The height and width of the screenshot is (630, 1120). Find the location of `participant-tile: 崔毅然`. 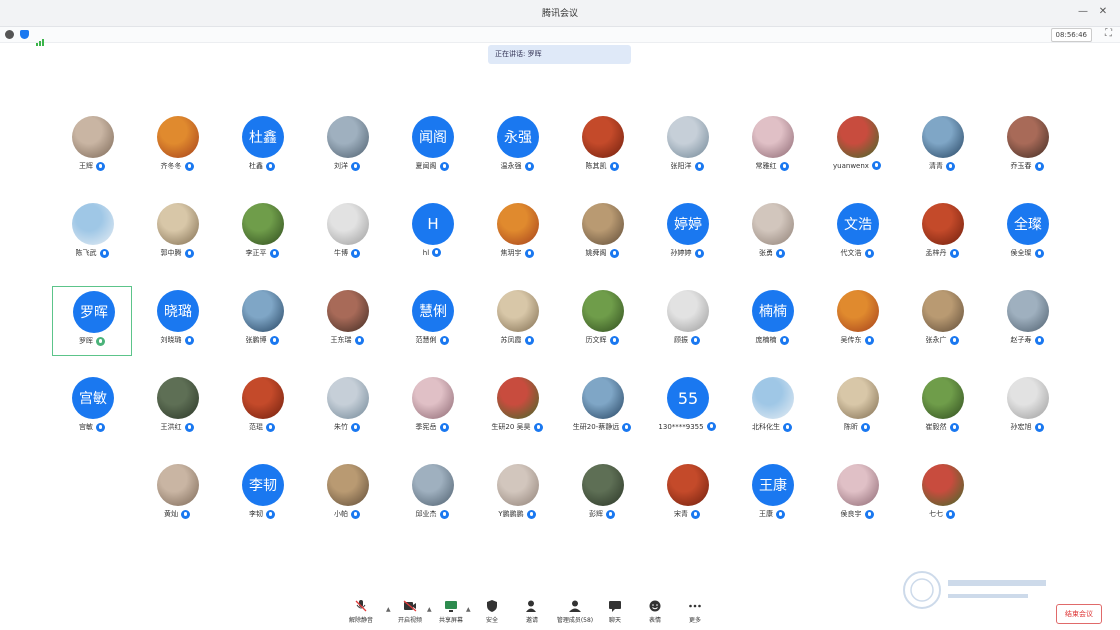

participant-tile: 崔毅然 is located at coordinates (942, 408).